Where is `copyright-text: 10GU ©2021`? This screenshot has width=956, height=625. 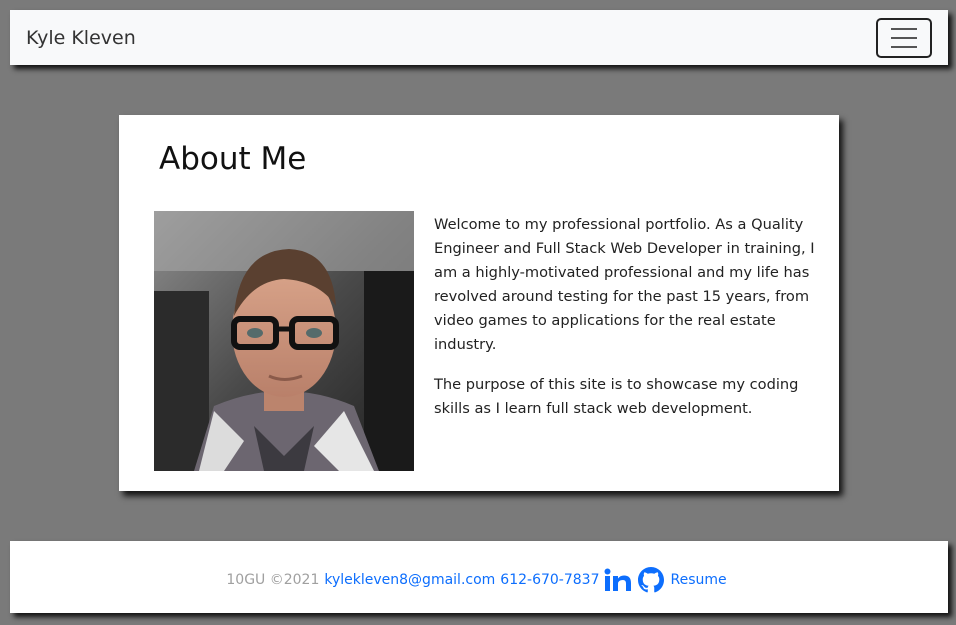
copyright-text: 10GU ©2021 is located at coordinates (273, 580).